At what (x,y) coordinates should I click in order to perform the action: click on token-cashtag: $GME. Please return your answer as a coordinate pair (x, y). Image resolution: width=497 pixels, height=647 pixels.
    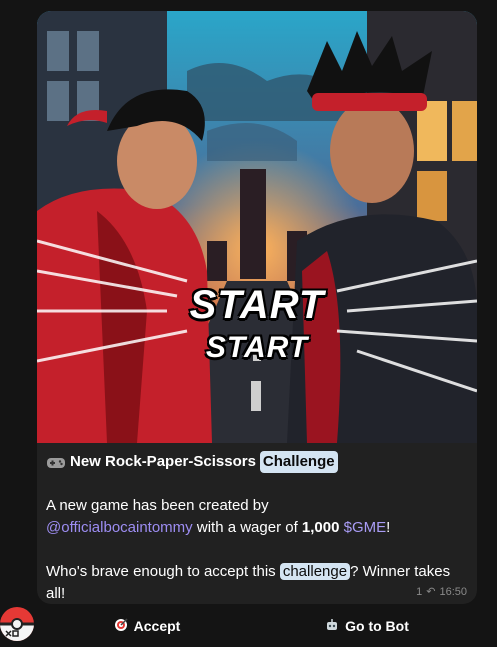
    Looking at the image, I should click on (365, 527).